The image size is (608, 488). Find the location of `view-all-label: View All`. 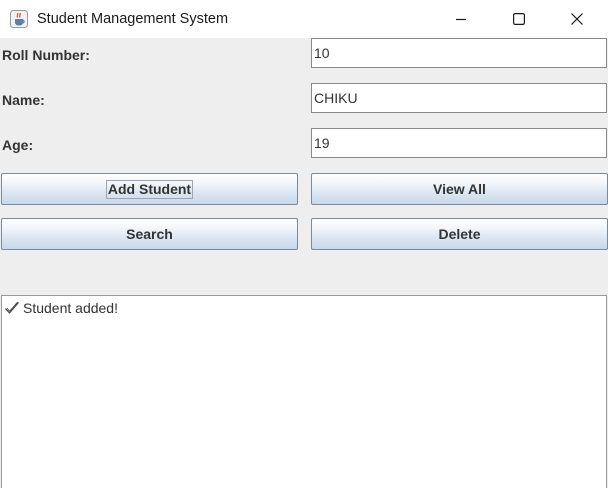

view-all-label: View All is located at coordinates (459, 189).